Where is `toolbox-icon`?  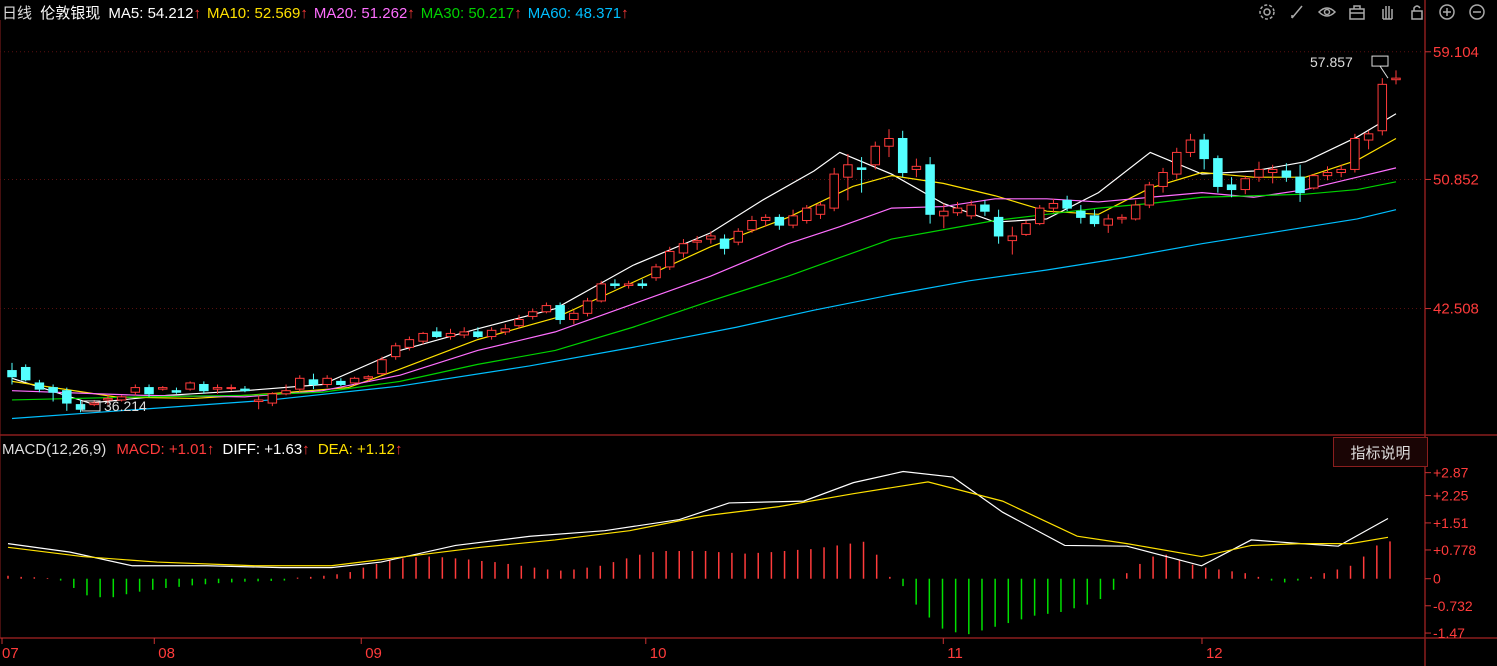 toolbox-icon is located at coordinates (1357, 12).